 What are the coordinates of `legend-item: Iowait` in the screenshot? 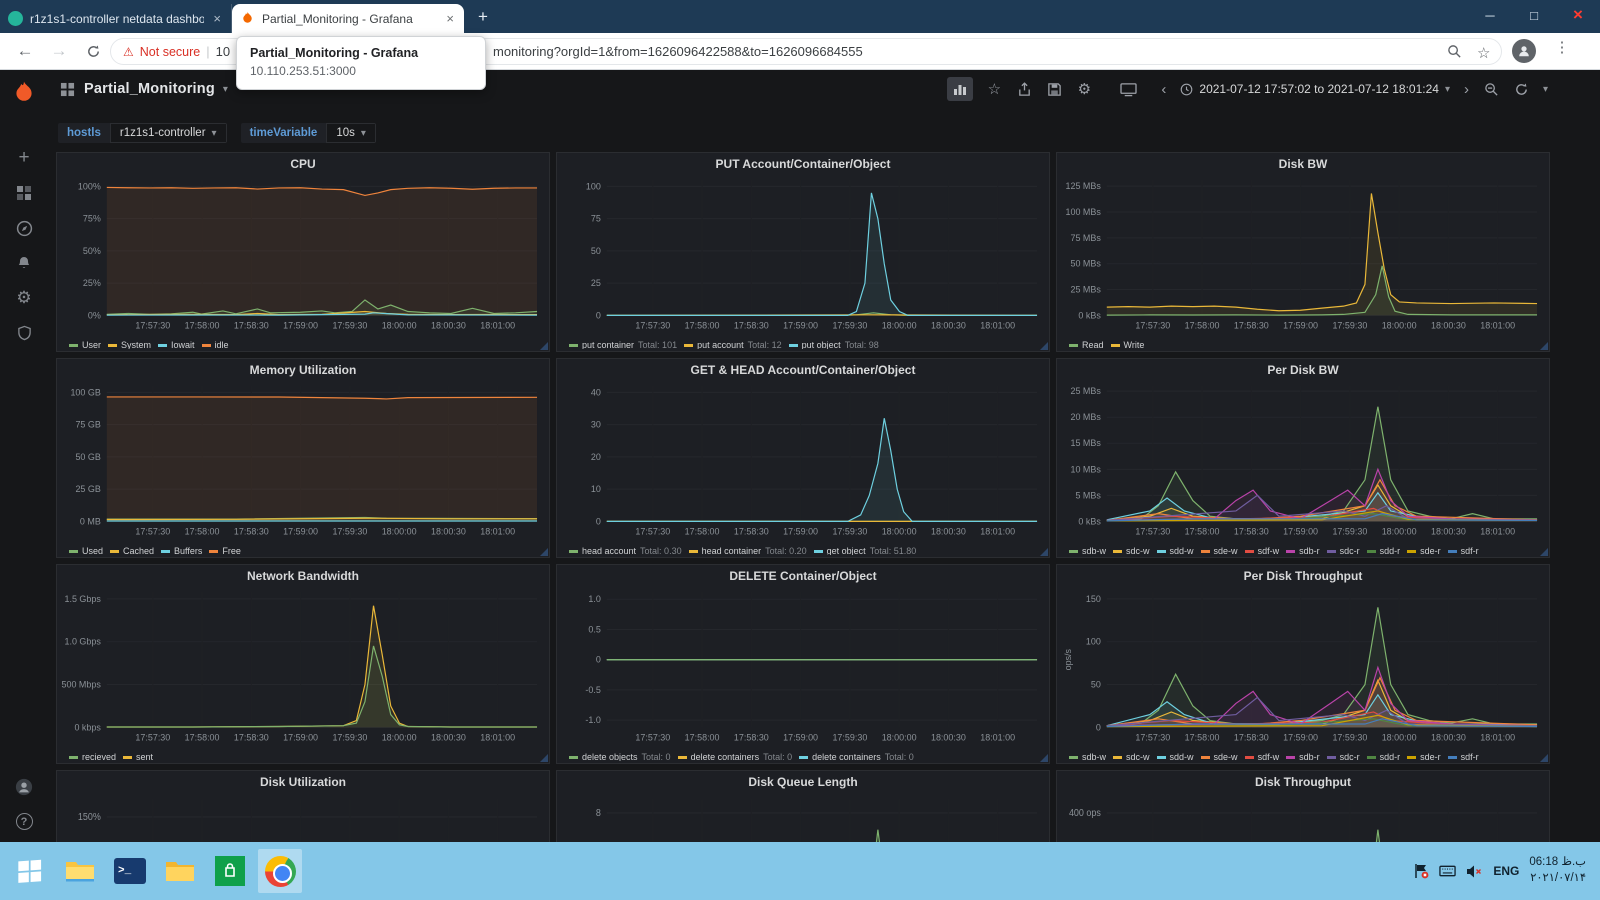 It's located at (176, 344).